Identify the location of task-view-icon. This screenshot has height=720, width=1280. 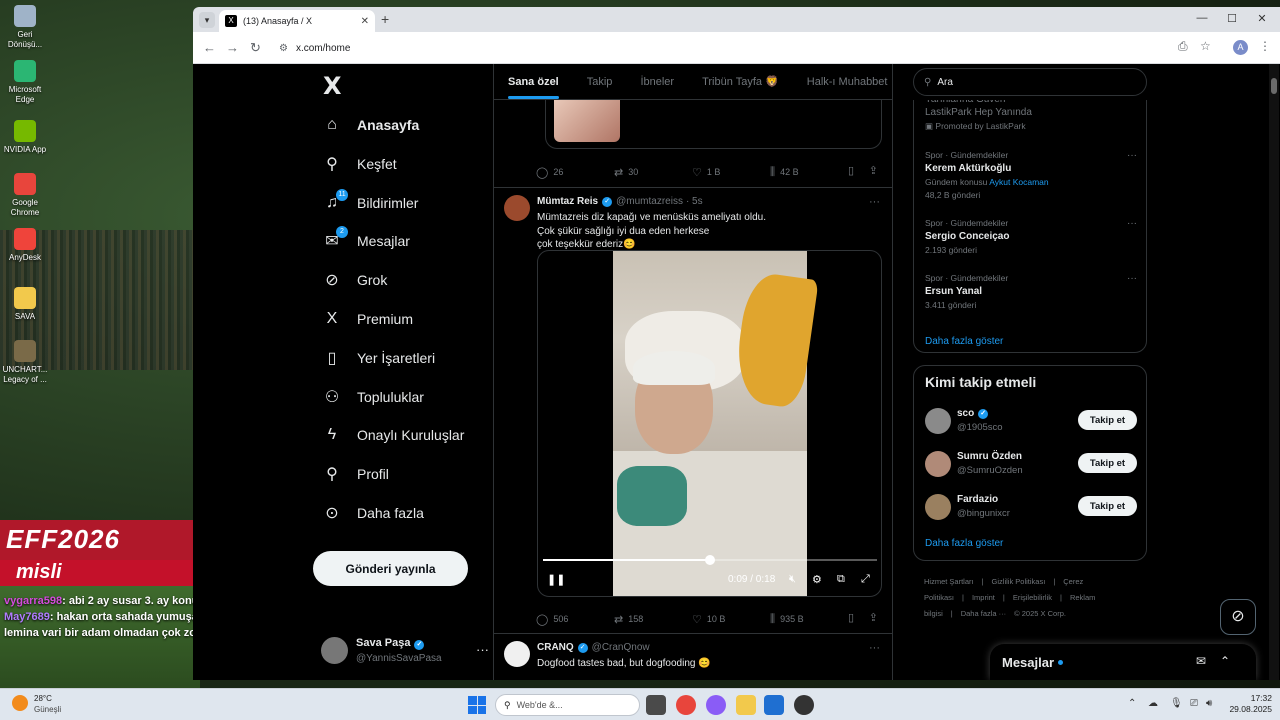
(656, 705).